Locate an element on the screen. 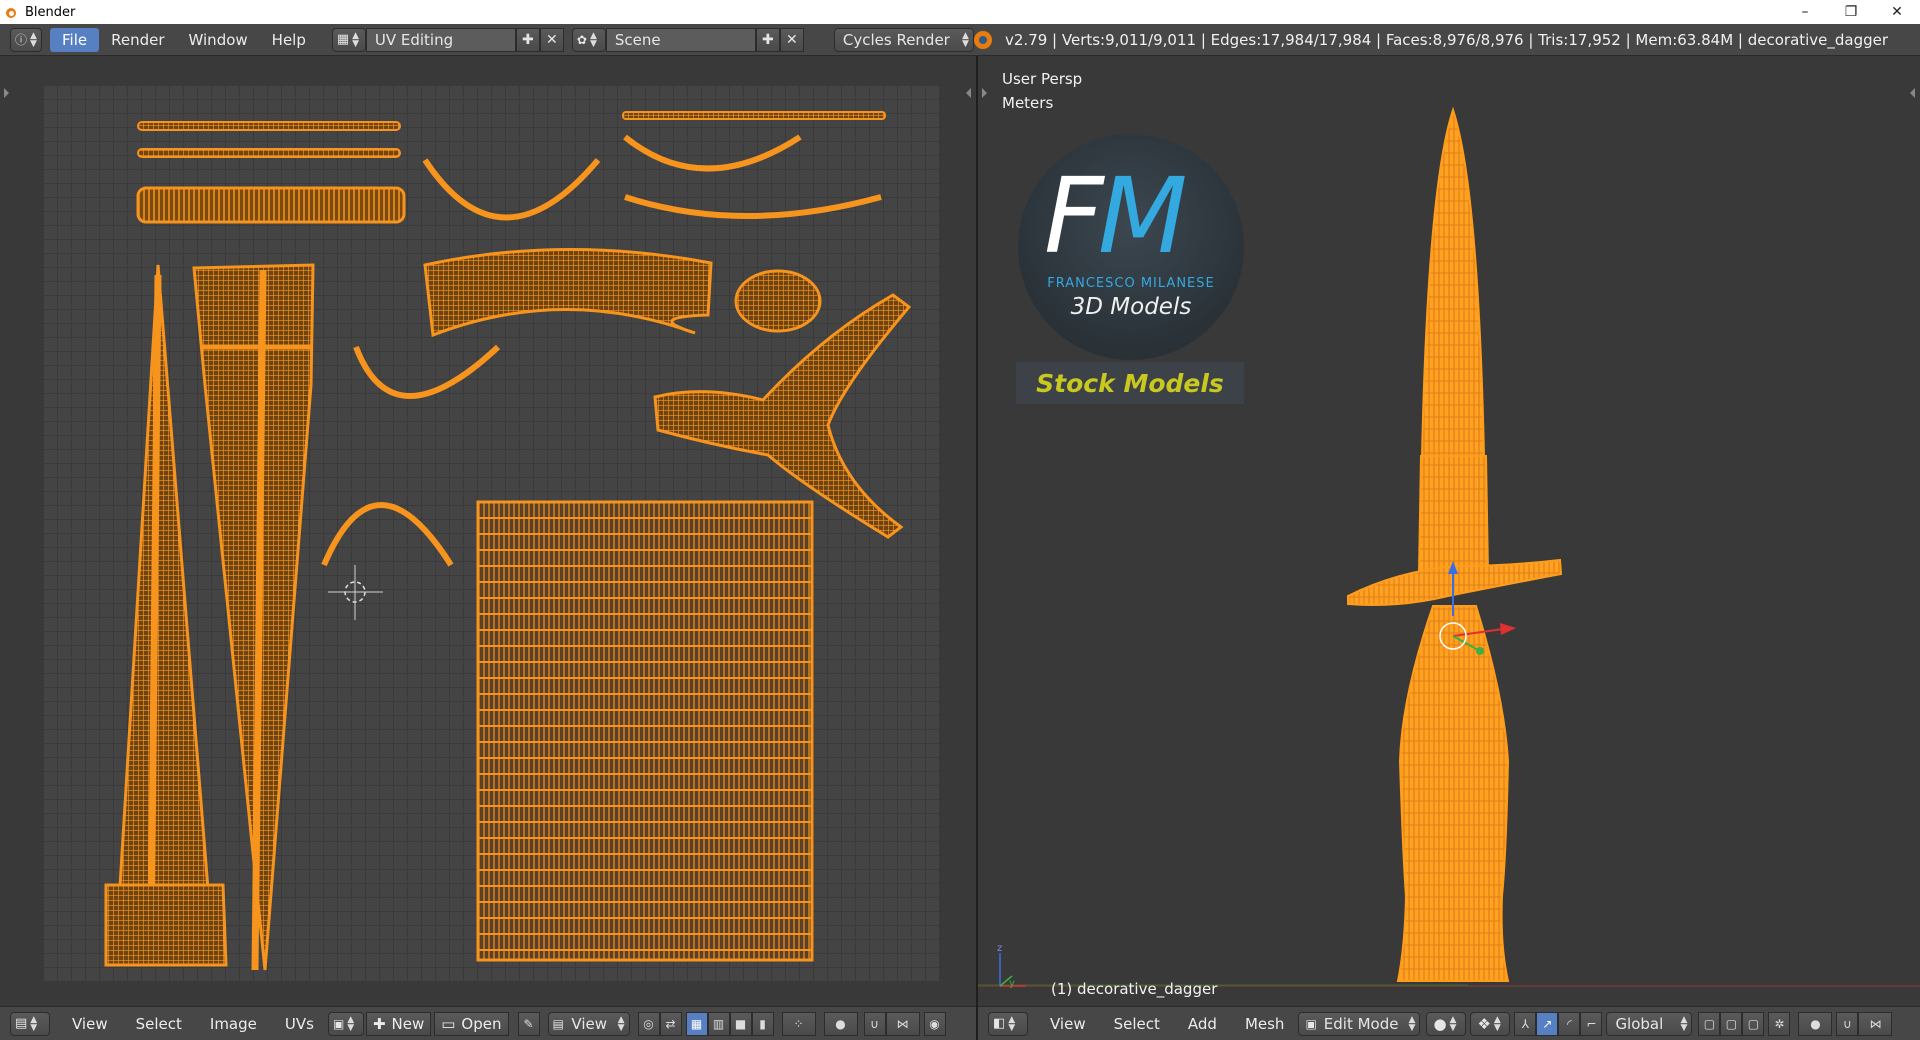 The height and width of the screenshot is (1040, 1920). uv-menu-select: Select is located at coordinates (159, 1024).